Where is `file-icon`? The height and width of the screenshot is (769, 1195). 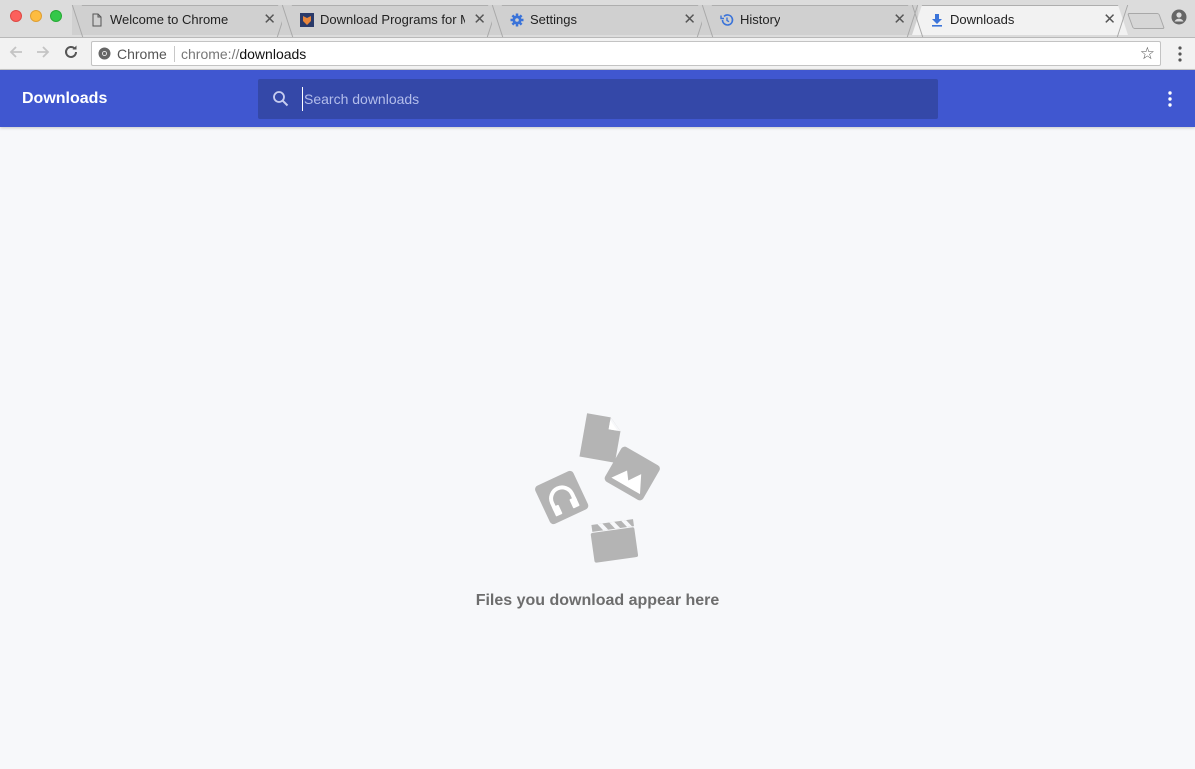
file-icon is located at coordinates (600, 438).